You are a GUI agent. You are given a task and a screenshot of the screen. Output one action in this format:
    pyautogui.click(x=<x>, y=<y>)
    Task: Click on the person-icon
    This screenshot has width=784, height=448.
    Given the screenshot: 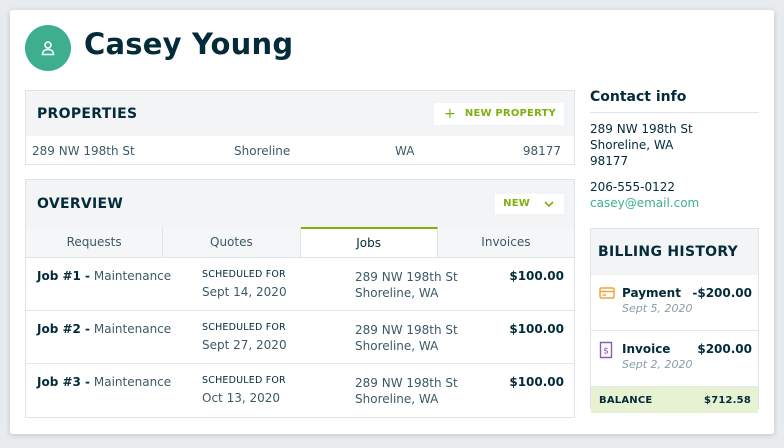 What is the action you would take?
    pyautogui.click(x=48, y=48)
    